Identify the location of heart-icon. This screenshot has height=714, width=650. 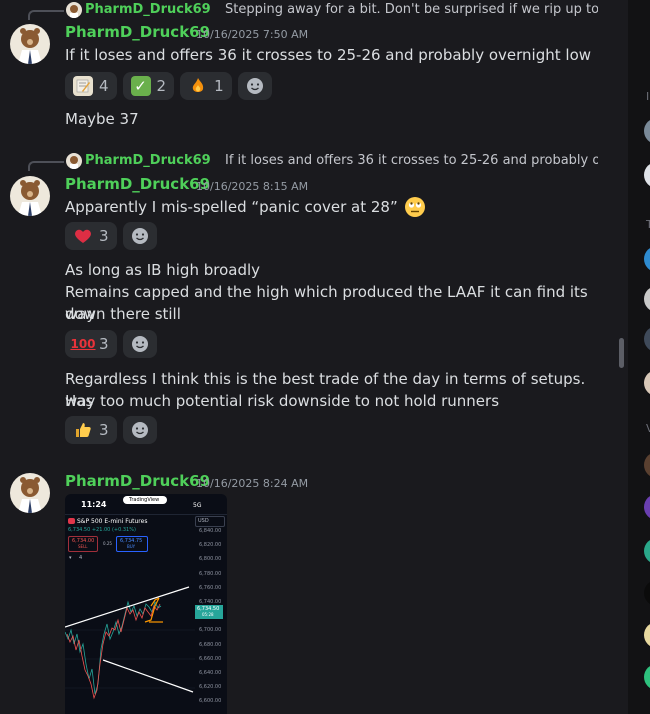
(83, 236).